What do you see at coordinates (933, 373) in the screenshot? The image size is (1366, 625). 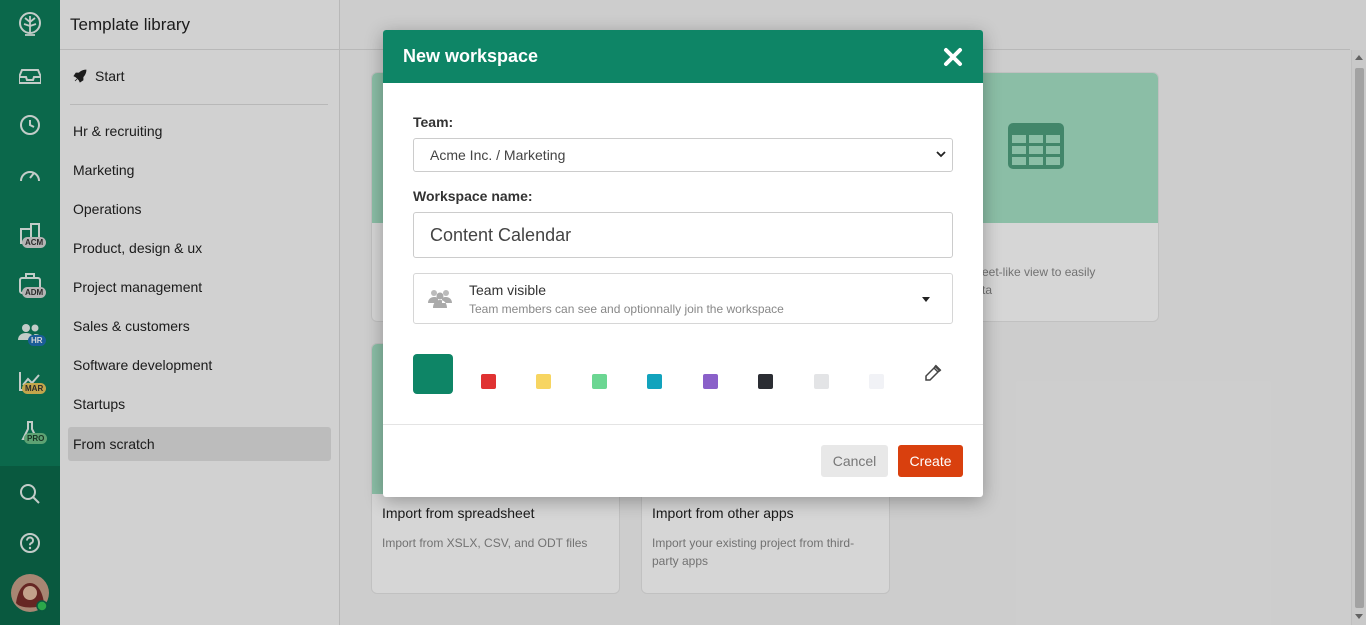 I see `eyedropper-icon` at bounding box center [933, 373].